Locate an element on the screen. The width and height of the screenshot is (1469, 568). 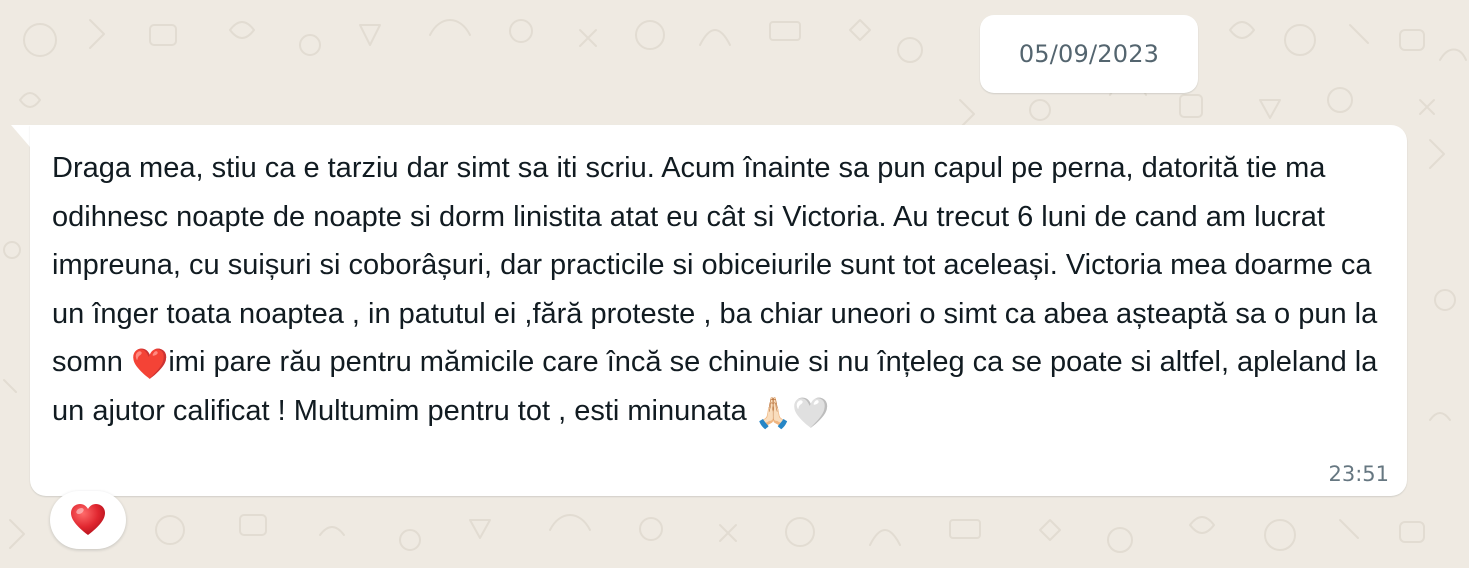
red-heart-icon is located at coordinates (88, 519).